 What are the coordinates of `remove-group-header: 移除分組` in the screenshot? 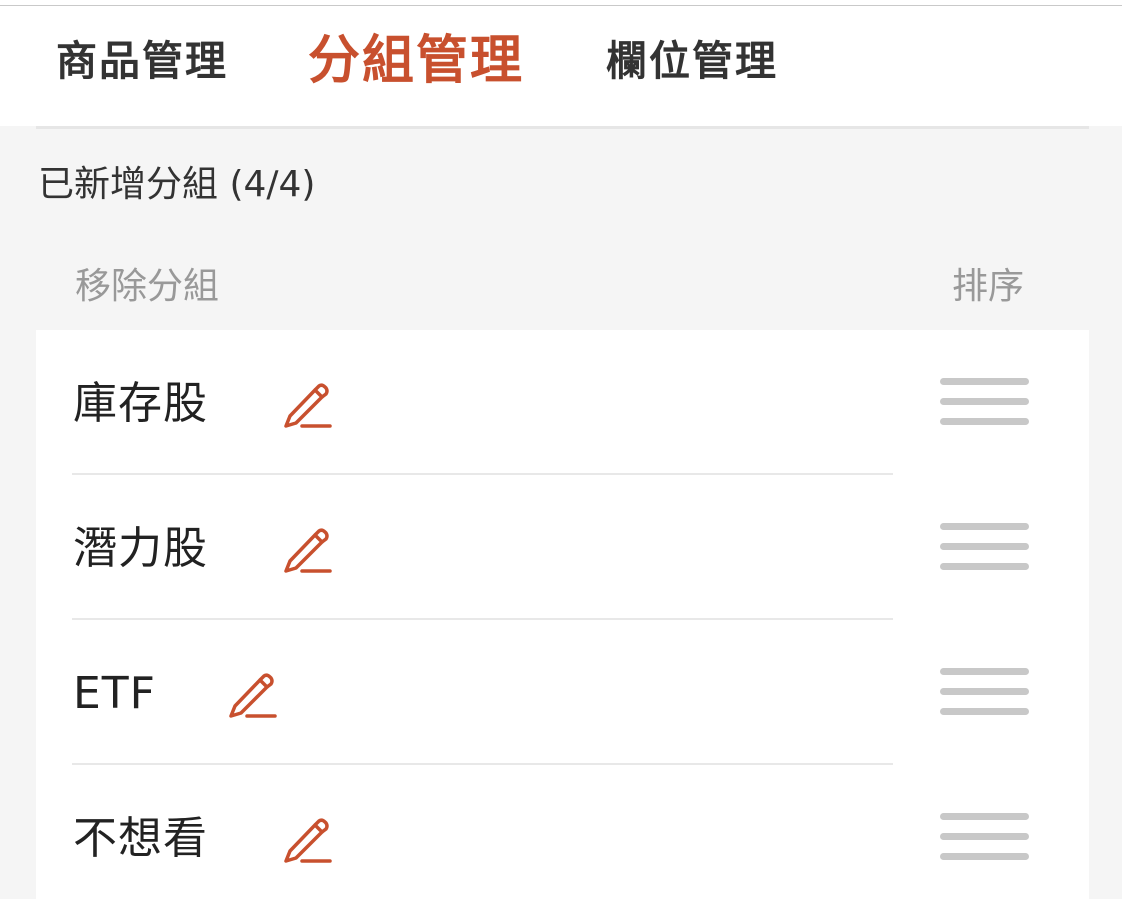 It's located at (147, 286).